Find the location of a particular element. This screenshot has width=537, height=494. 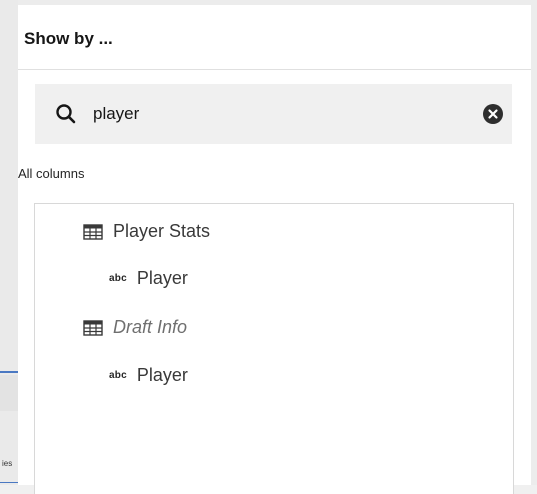

clear-search-button is located at coordinates (493, 114).